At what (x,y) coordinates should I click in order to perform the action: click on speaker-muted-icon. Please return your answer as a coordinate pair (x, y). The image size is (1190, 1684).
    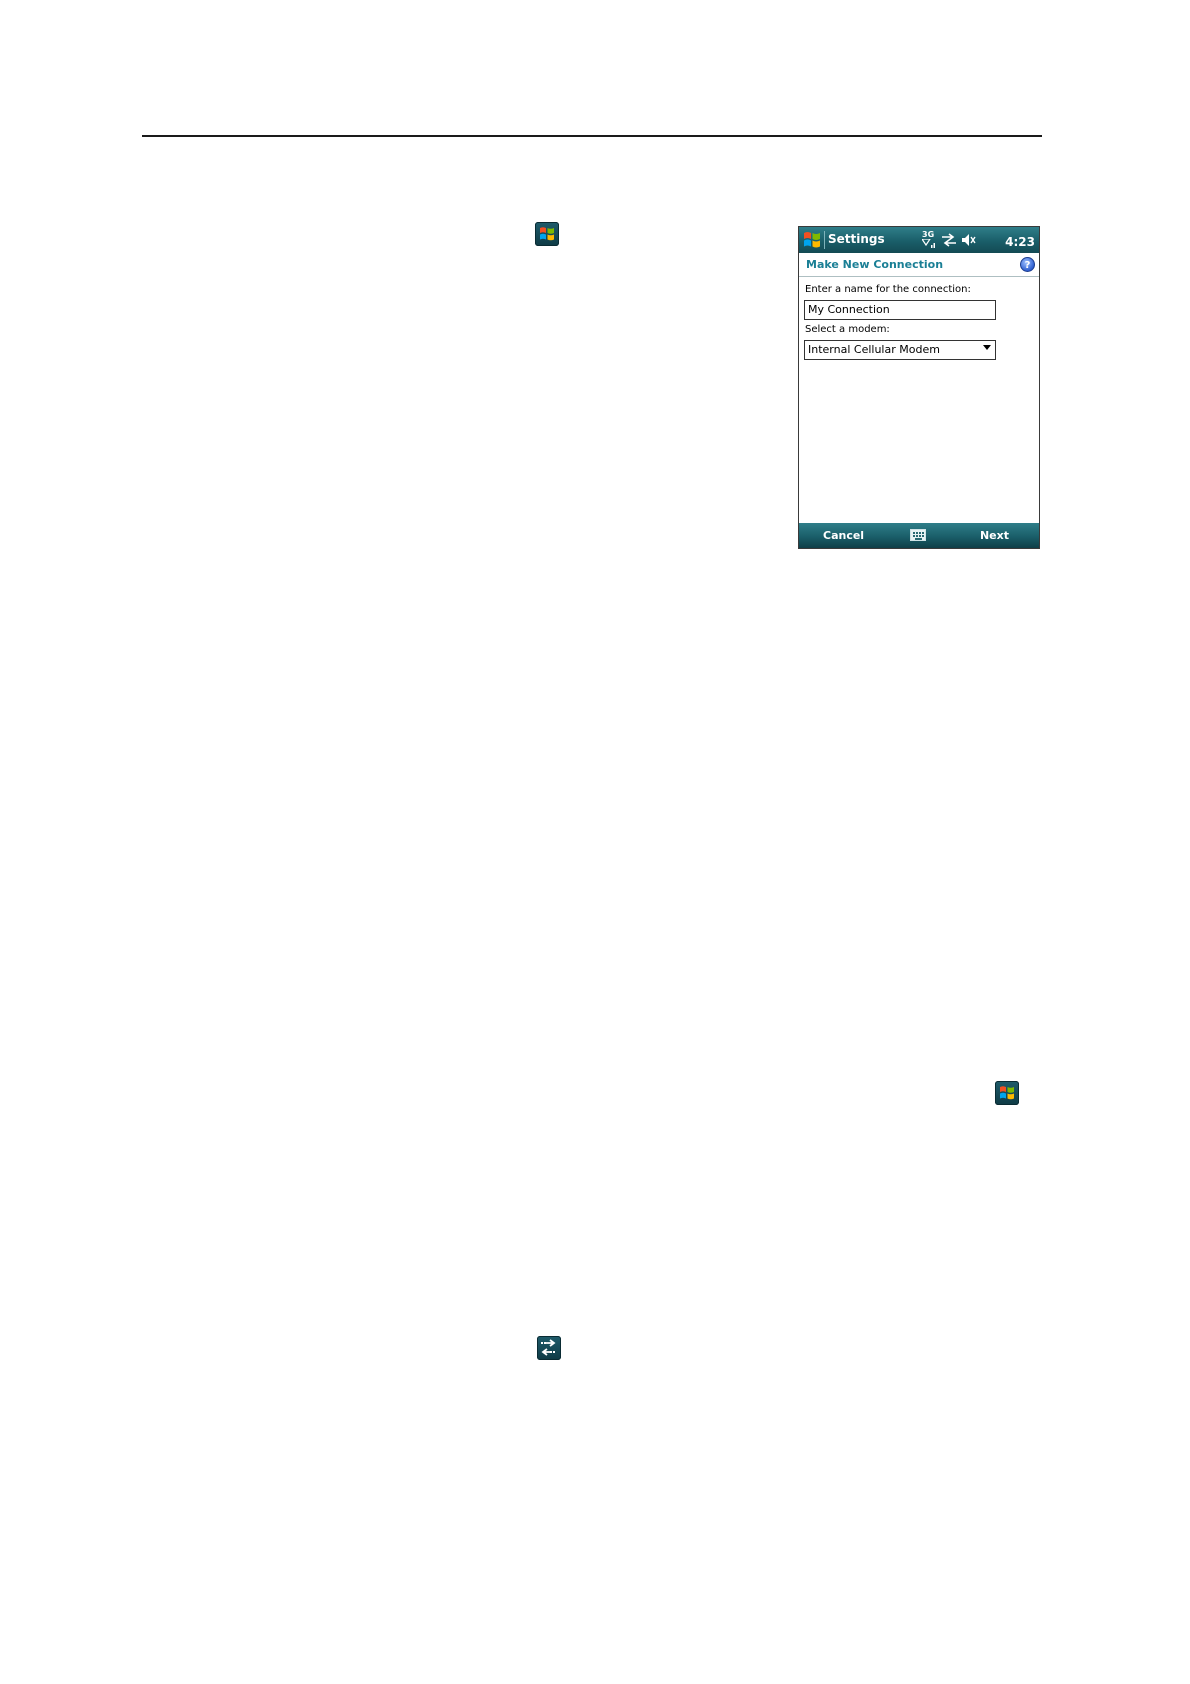
    Looking at the image, I should click on (969, 240).